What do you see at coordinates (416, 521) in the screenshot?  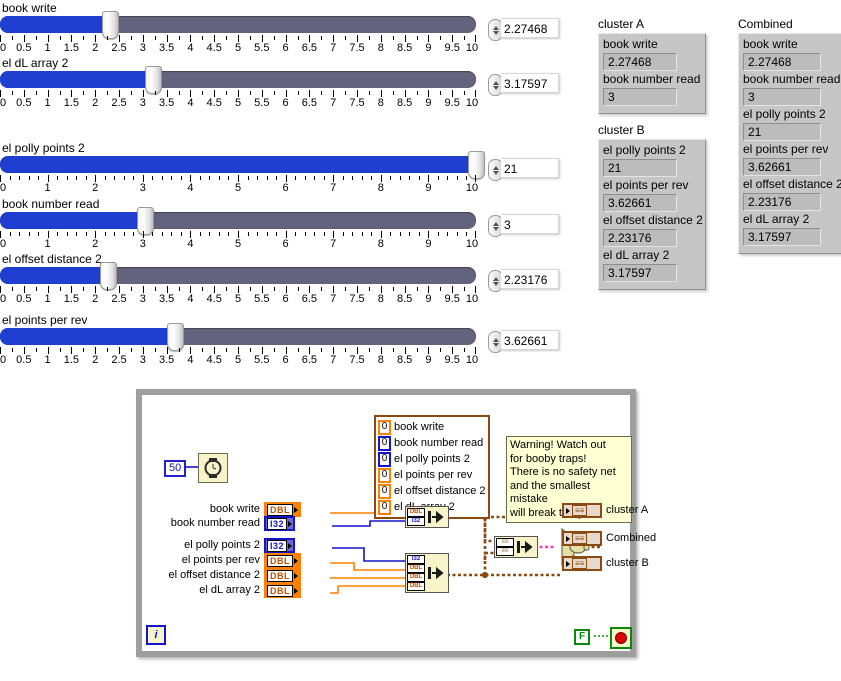 I see `bundle-port-1: I32` at bounding box center [416, 521].